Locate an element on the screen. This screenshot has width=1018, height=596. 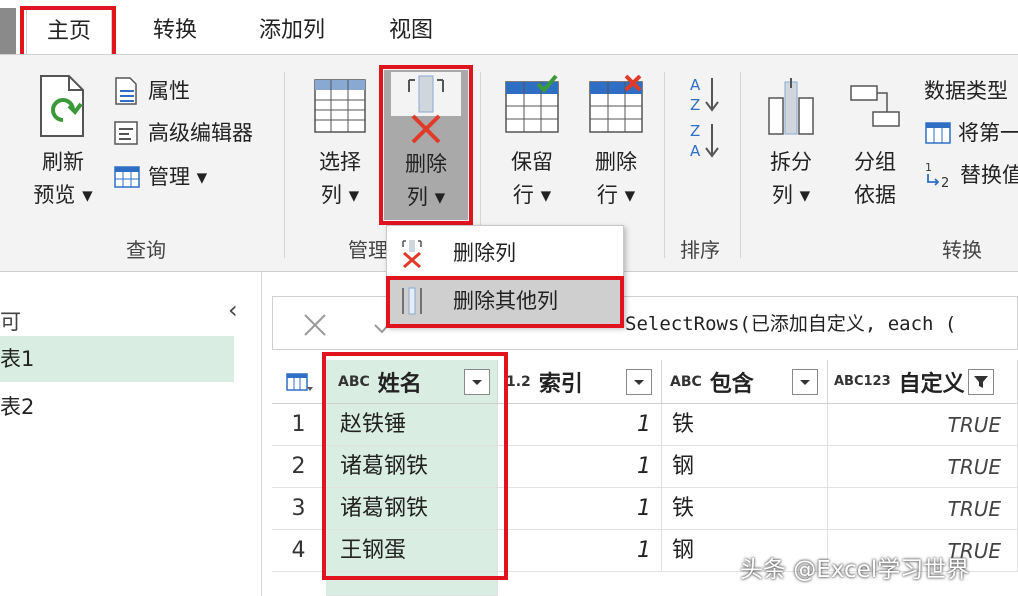
collapse-pane-icon: ‹ is located at coordinates (233, 310).